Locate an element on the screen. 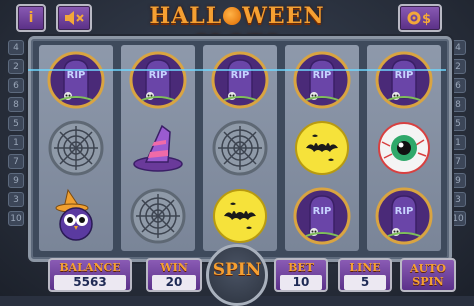 Image resolution: width=474 pixels, height=306 pixels. pumpkin-icon is located at coordinates (232, 16).